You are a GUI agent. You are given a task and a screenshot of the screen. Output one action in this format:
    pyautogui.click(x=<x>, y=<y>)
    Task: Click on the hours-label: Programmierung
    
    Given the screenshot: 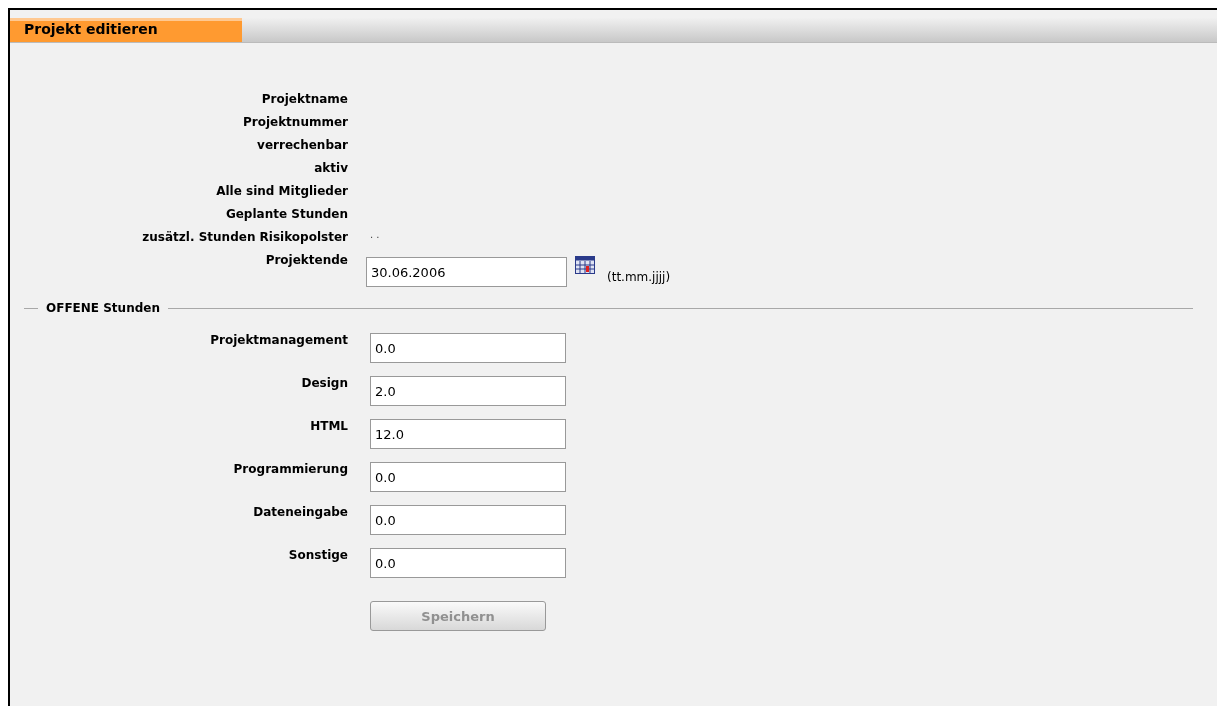 What is the action you would take?
    pyautogui.click(x=290, y=470)
    